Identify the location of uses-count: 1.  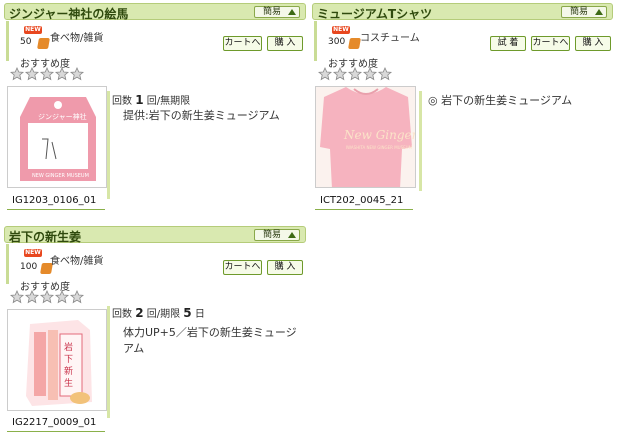
(139, 100).